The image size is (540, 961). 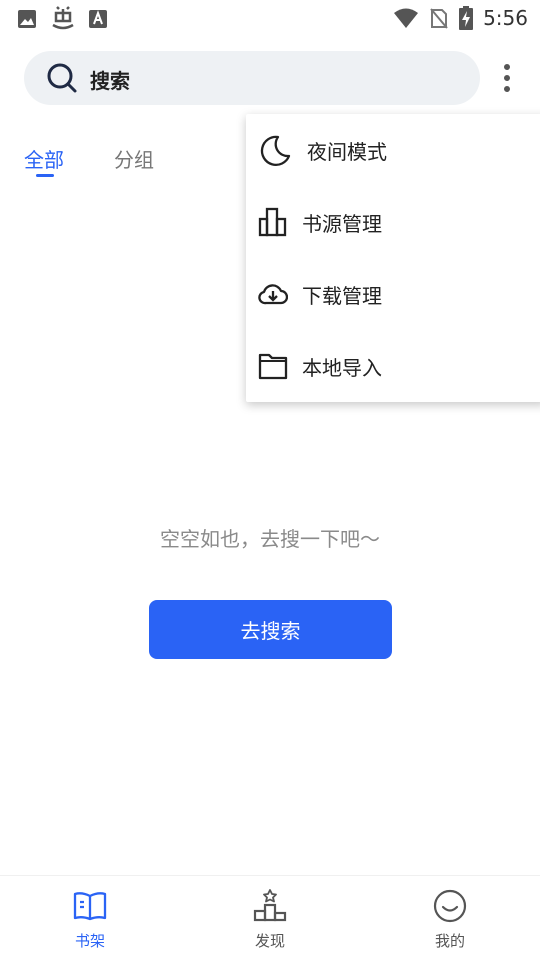 I want to click on status-bar: 5:56, so click(x=270, y=18).